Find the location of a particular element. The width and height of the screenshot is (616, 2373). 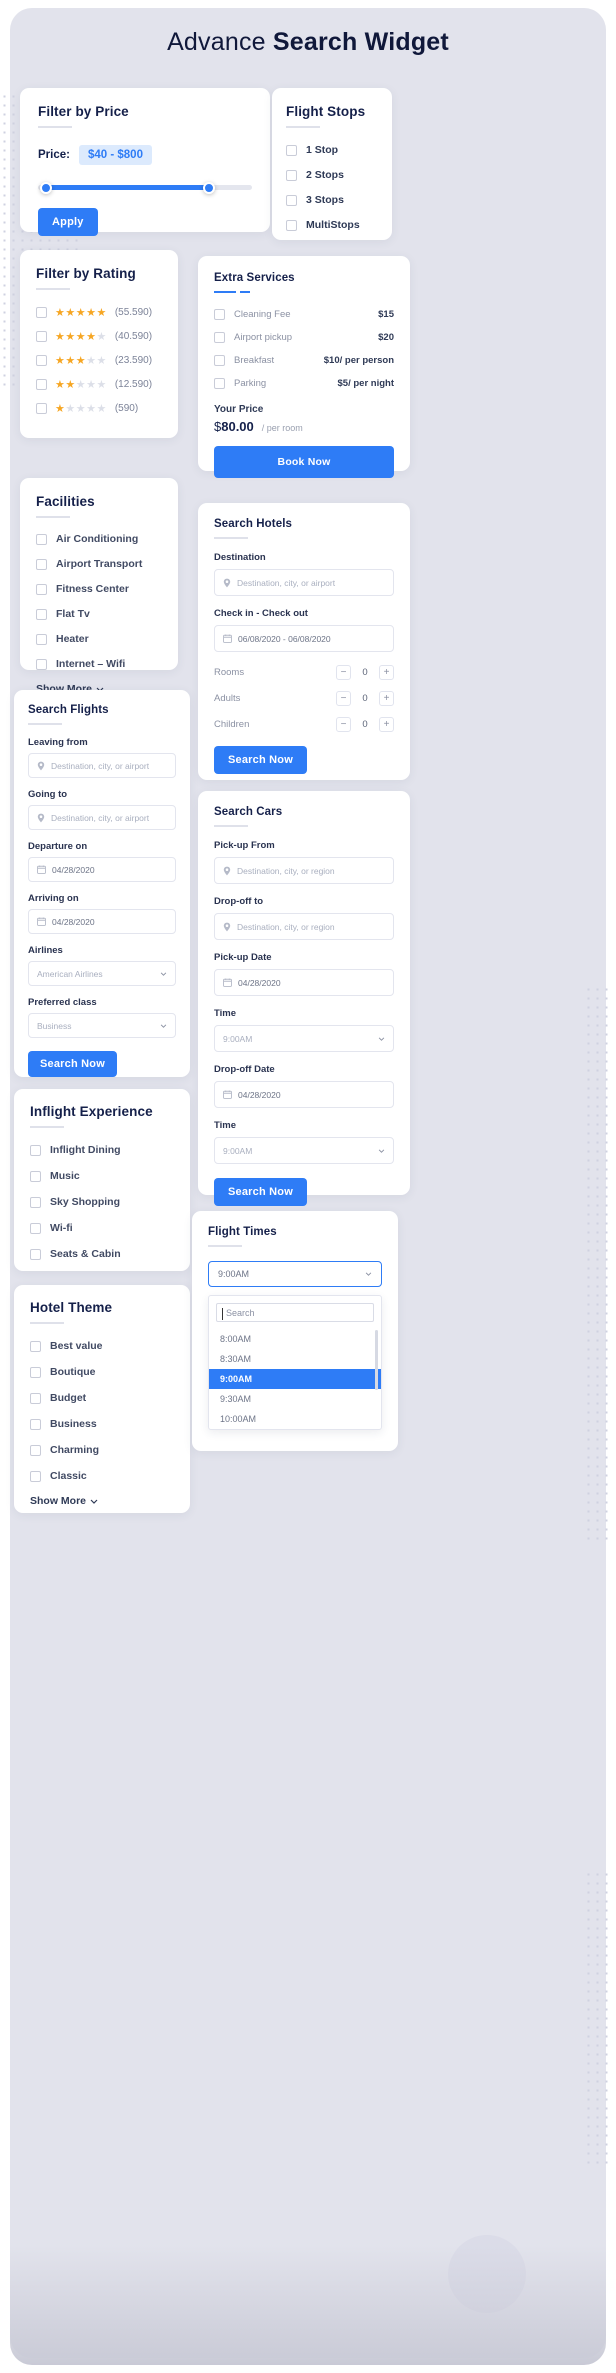

inflight-option: Music is located at coordinates (102, 1176).